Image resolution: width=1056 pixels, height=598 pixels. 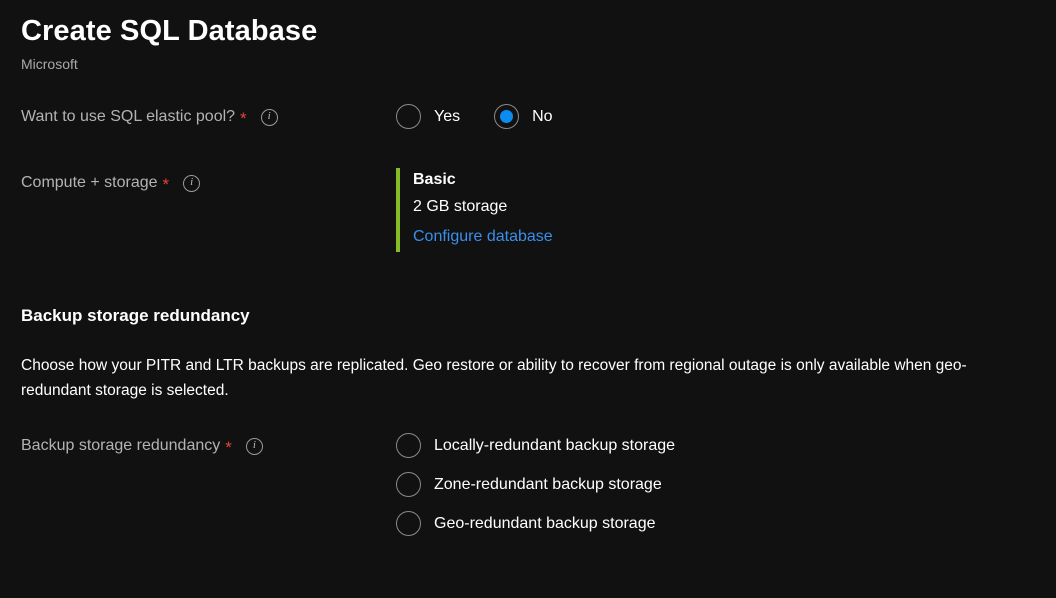 What do you see at coordinates (49, 64) in the screenshot?
I see `publisher-label: Microsoft` at bounding box center [49, 64].